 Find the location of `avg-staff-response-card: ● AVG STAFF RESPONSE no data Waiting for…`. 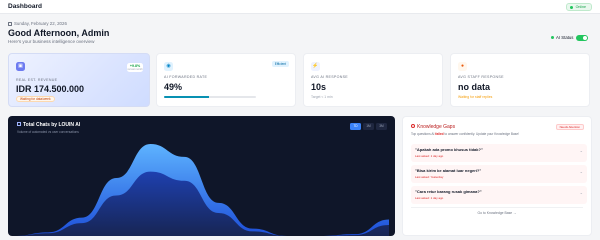

avg-staff-response-card: ● AVG STAFF RESPONSE no data Waiting for… is located at coordinates (520, 80).